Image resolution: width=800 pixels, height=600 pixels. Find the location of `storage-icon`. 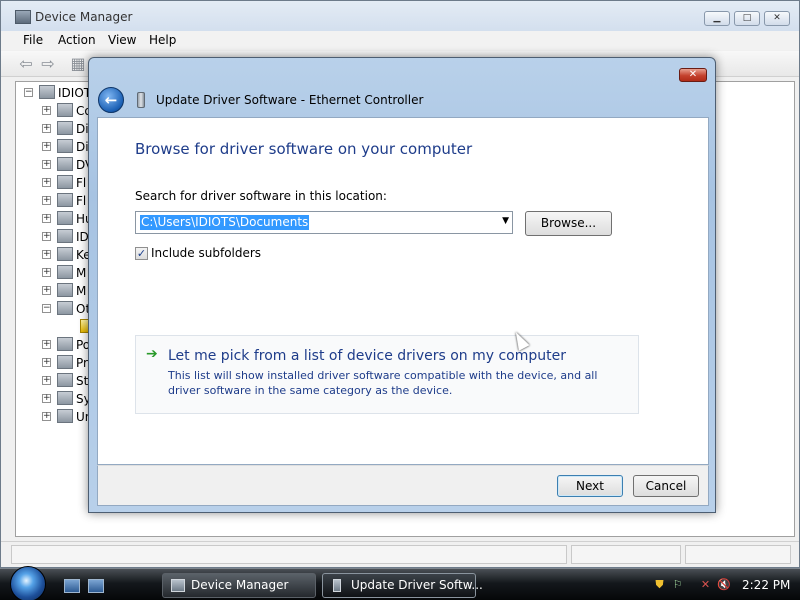

storage-icon is located at coordinates (65, 380).